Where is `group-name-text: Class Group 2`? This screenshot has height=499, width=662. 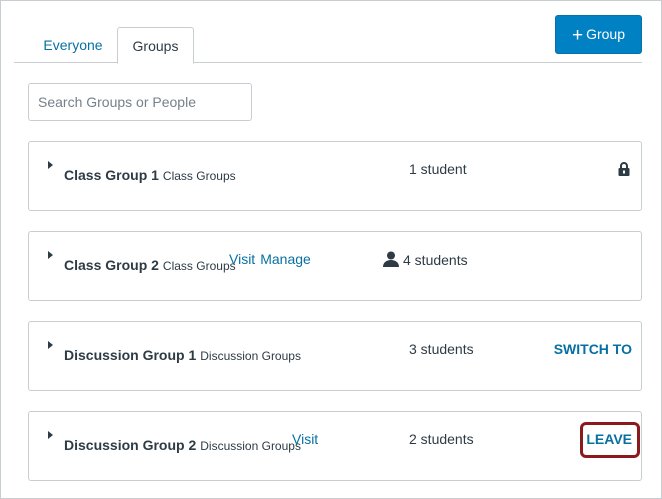 group-name-text: Class Group 2 is located at coordinates (111, 265).